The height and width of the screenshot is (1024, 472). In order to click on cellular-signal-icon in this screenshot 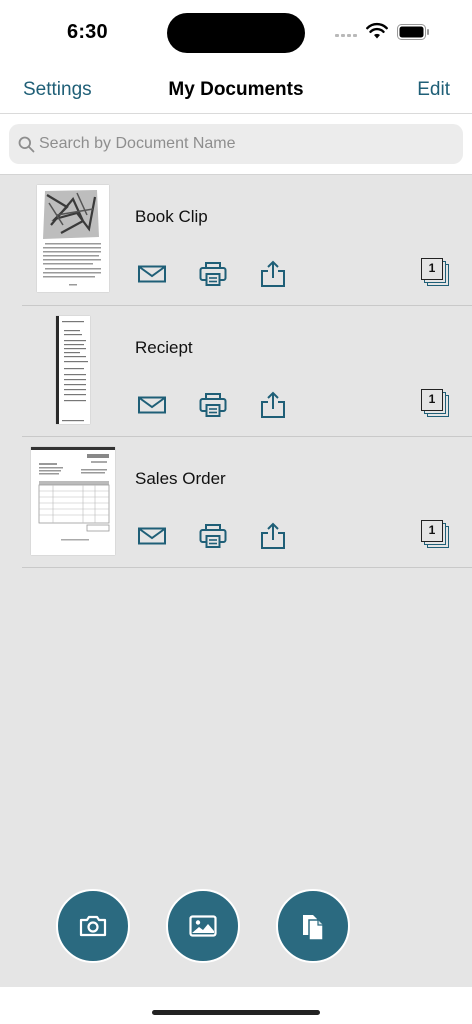, I will do `click(346, 35)`.